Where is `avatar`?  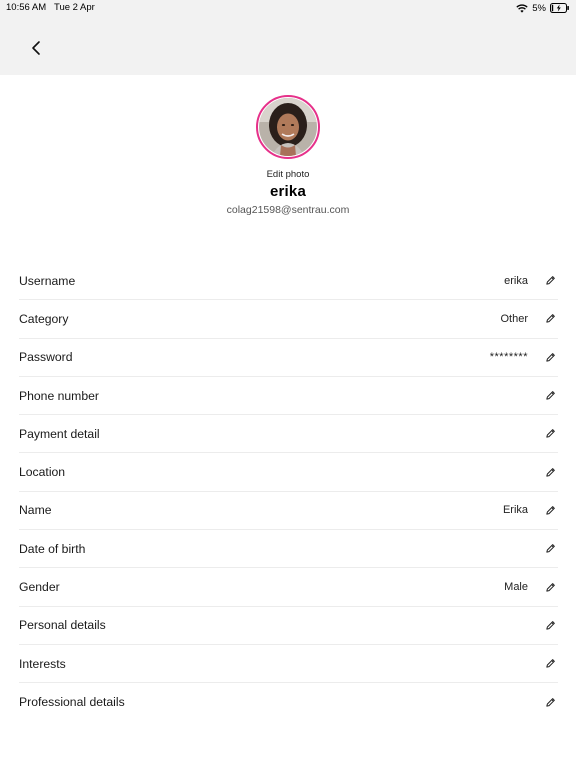 avatar is located at coordinates (288, 127).